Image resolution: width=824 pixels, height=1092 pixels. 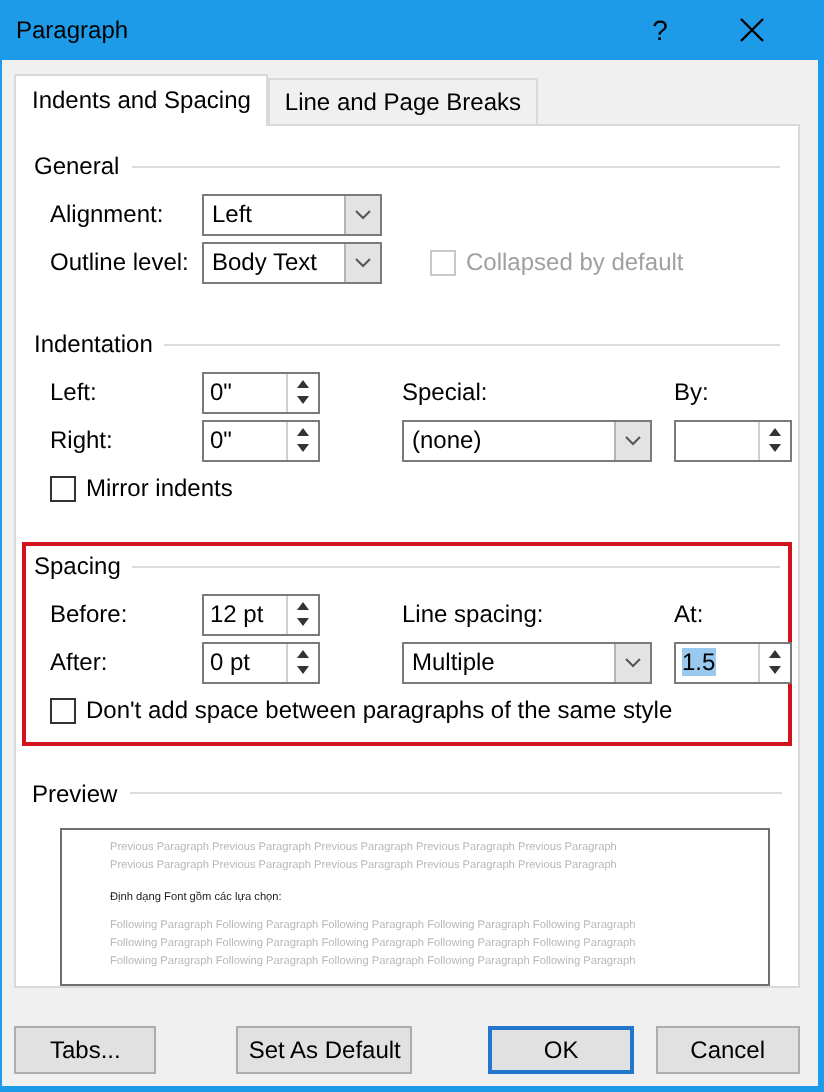 I want to click on section-heading: Indentation, so click(x=93, y=344).